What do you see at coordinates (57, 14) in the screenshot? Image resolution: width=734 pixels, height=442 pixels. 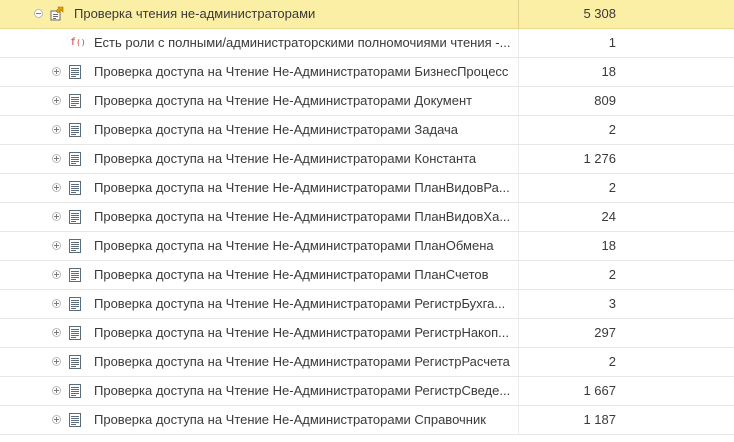 I see `group-settings-icon` at bounding box center [57, 14].